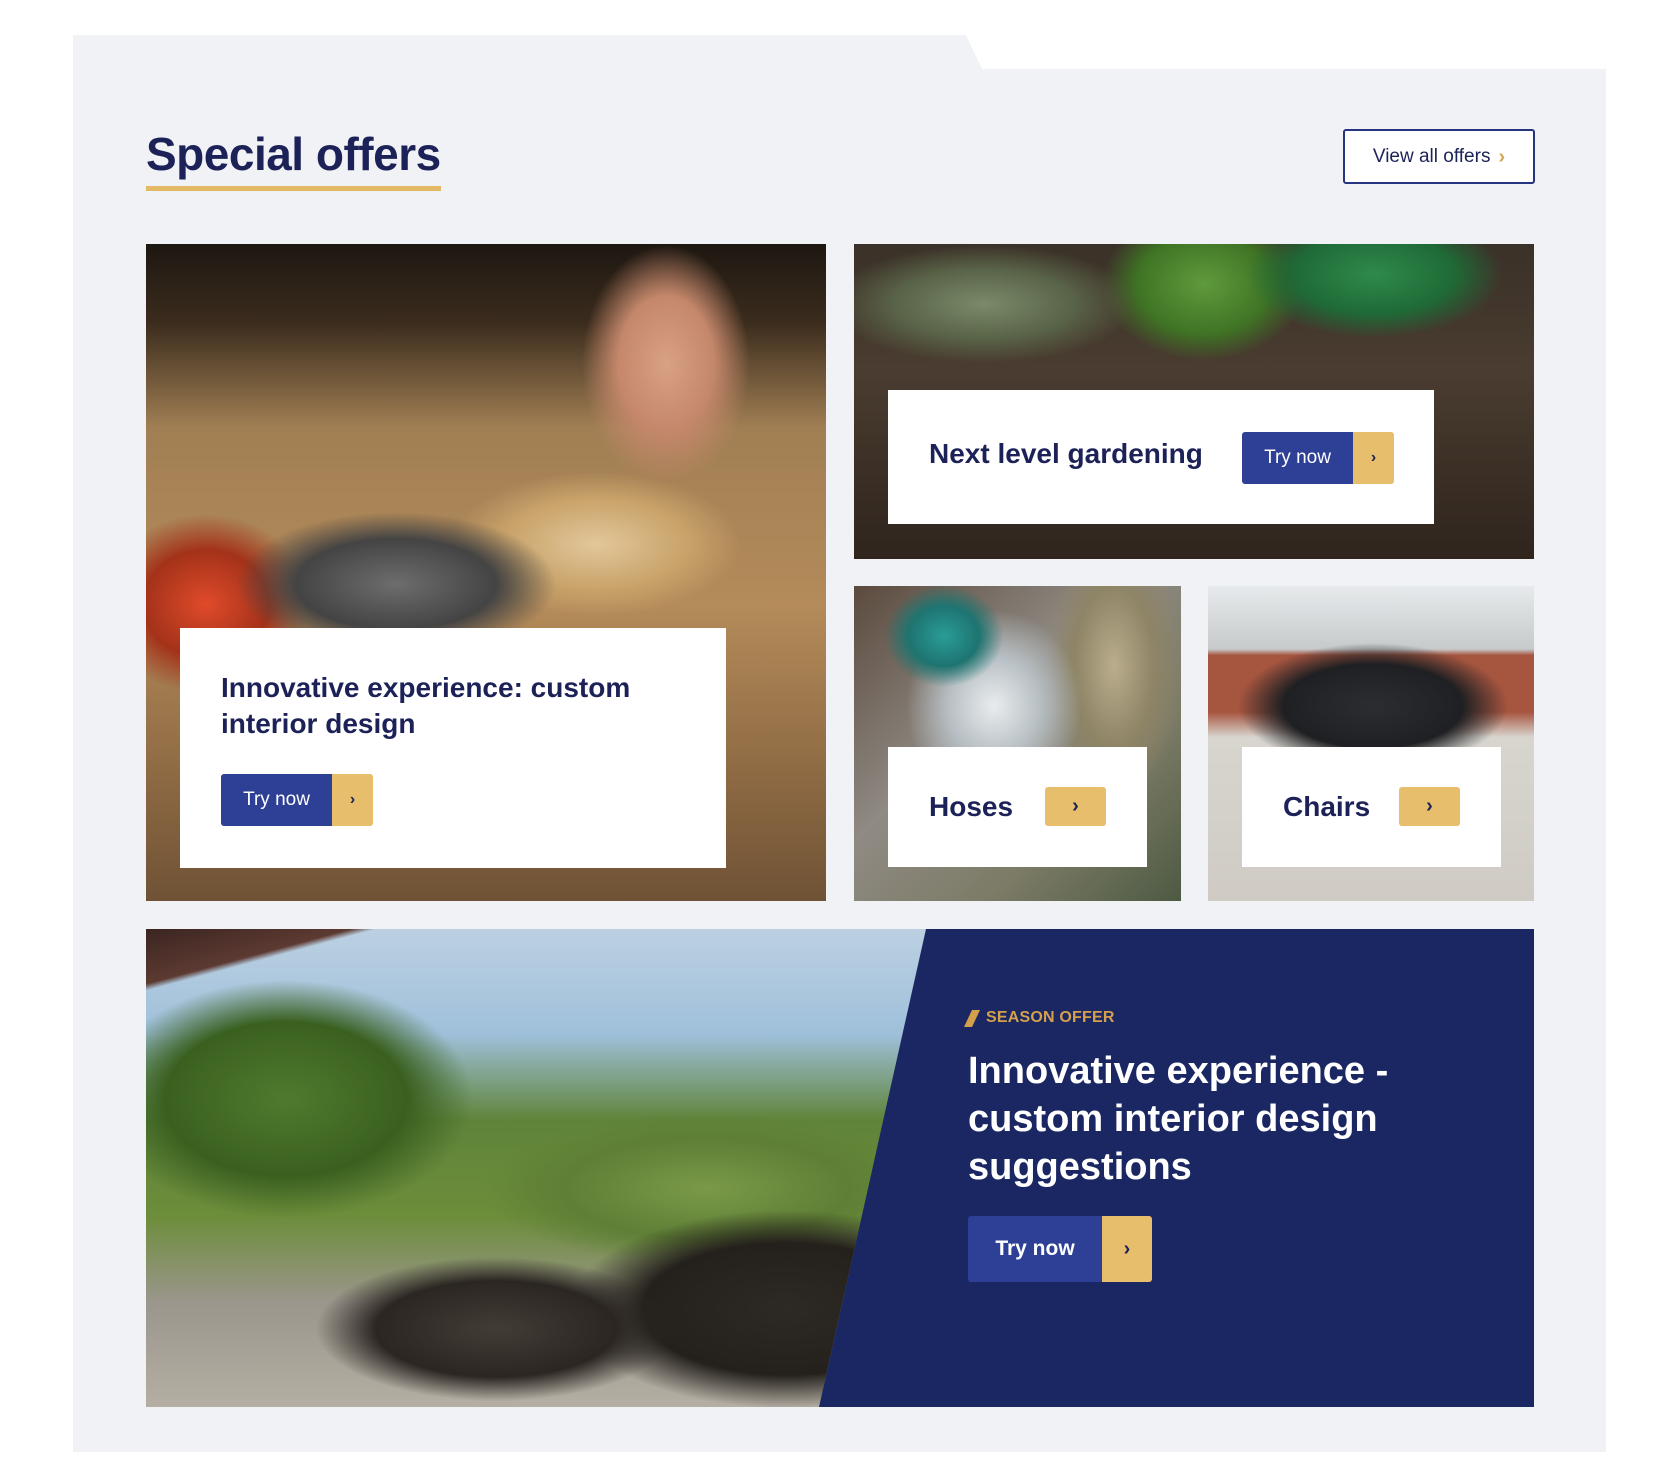 The image size is (1671, 1477). I want to click on offer-card-chairs: Chairs ›, so click(1371, 743).